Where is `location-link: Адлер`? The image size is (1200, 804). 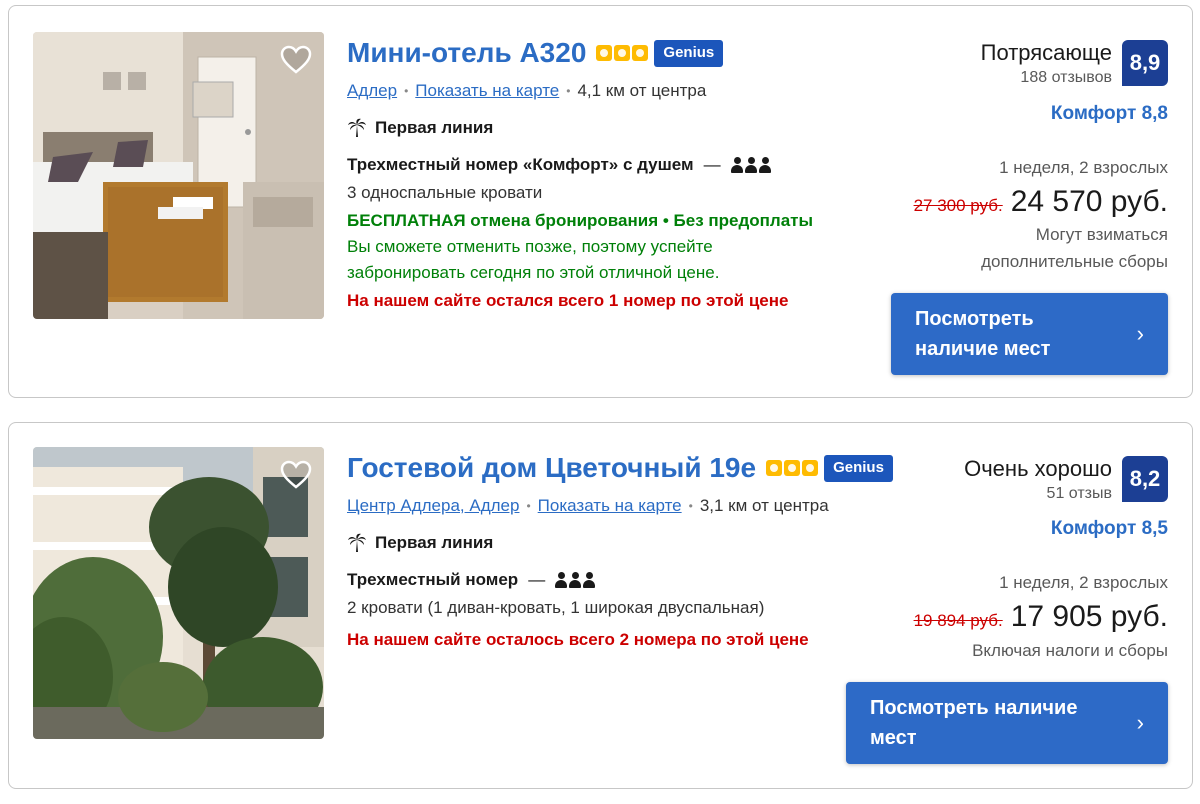
location-link: Адлер is located at coordinates (372, 91).